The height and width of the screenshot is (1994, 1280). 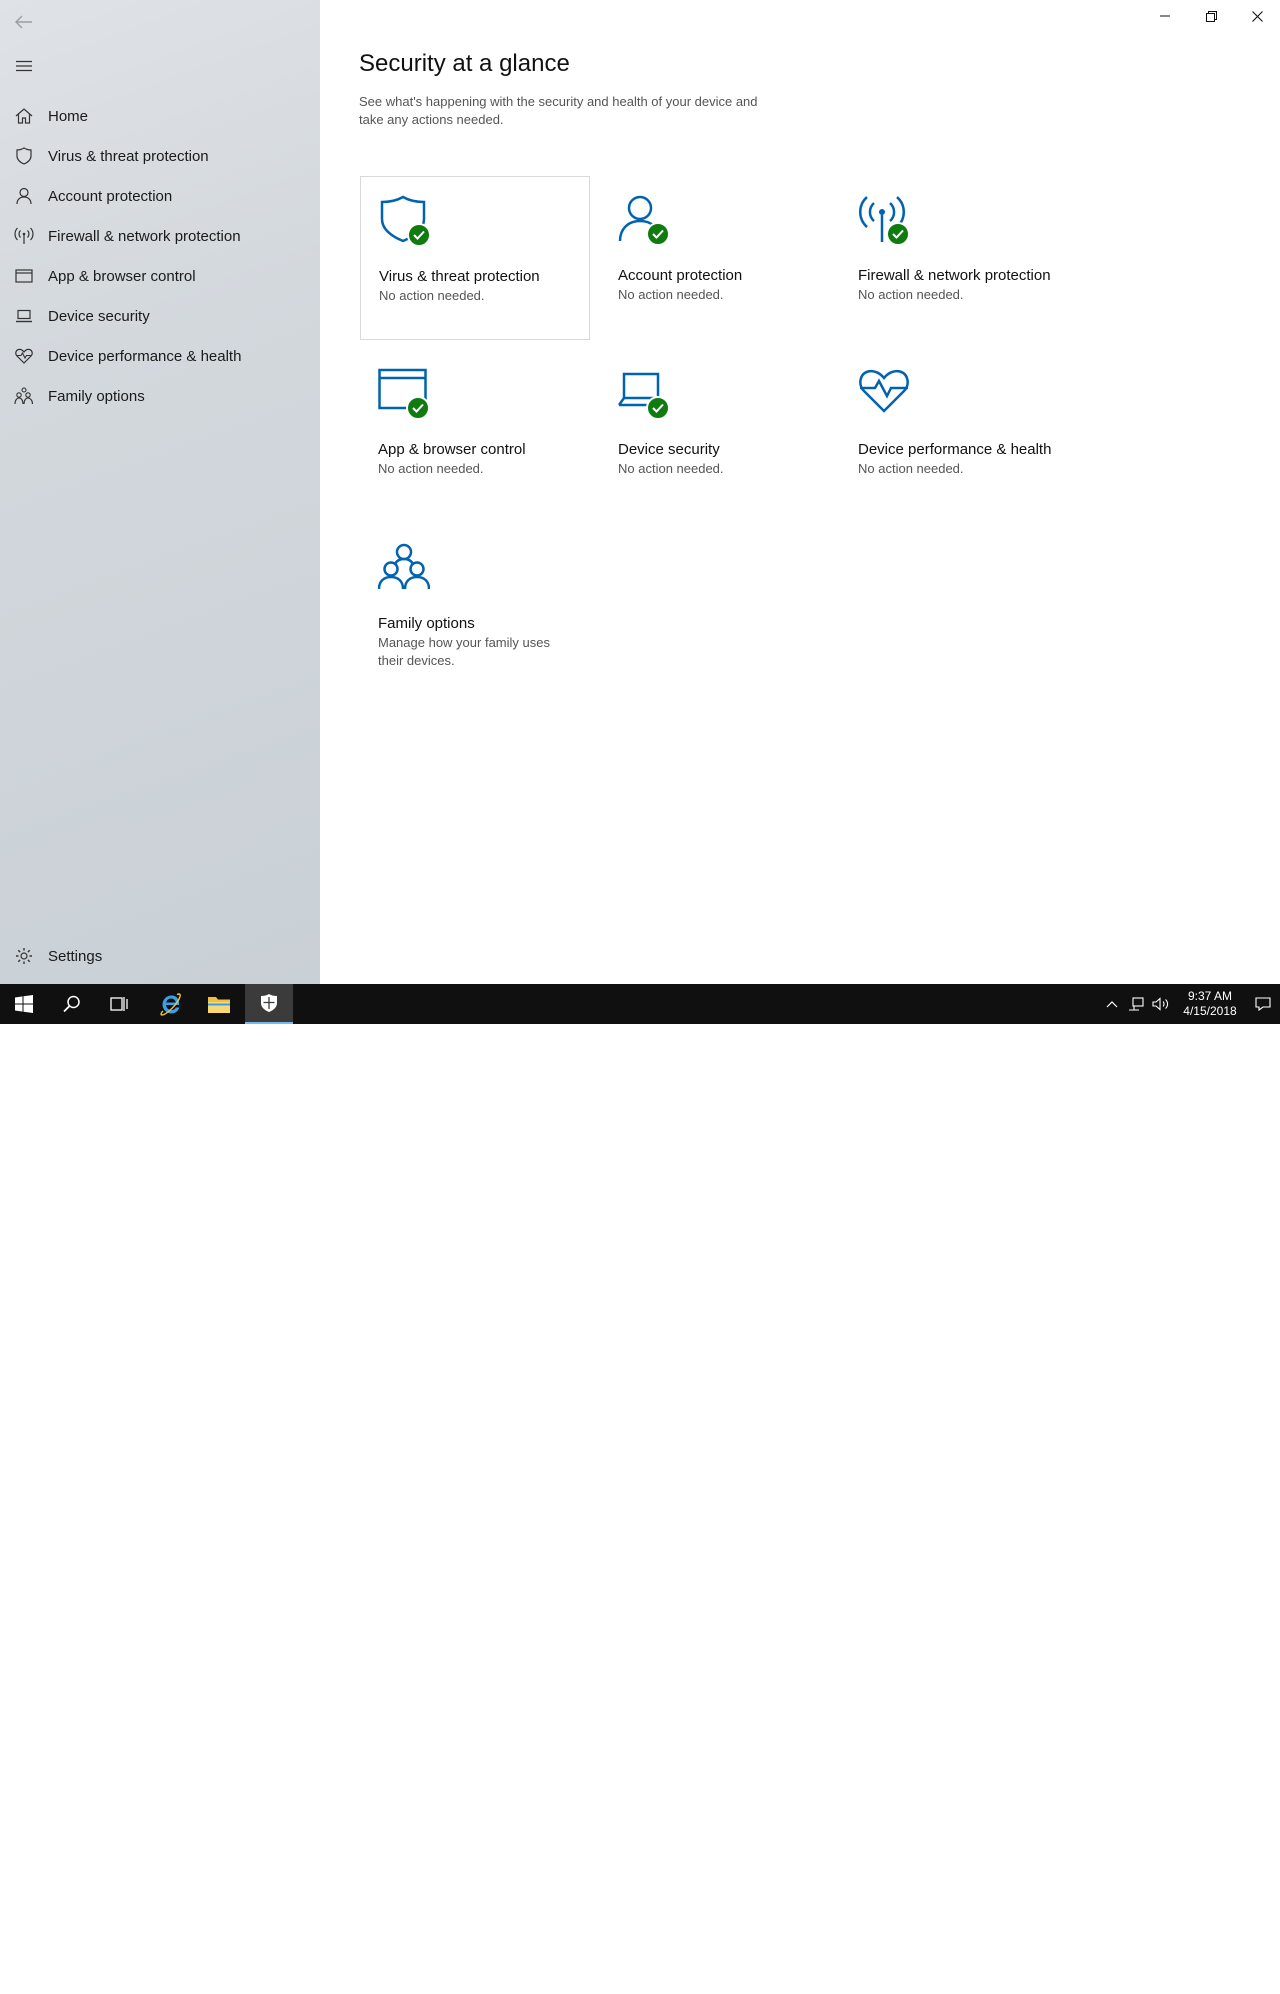 I want to click on tile-app-browser: App & browser control No action needed., so click(x=475, y=432).